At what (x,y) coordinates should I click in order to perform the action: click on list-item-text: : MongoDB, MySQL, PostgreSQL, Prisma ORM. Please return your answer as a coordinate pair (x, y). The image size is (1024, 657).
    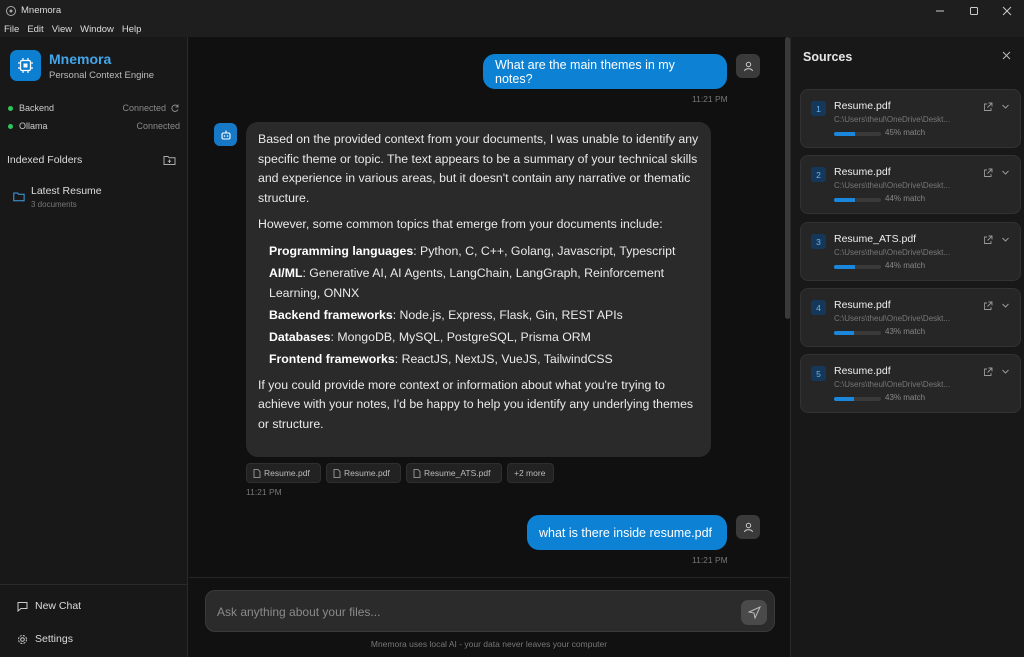
    Looking at the image, I should click on (460, 336).